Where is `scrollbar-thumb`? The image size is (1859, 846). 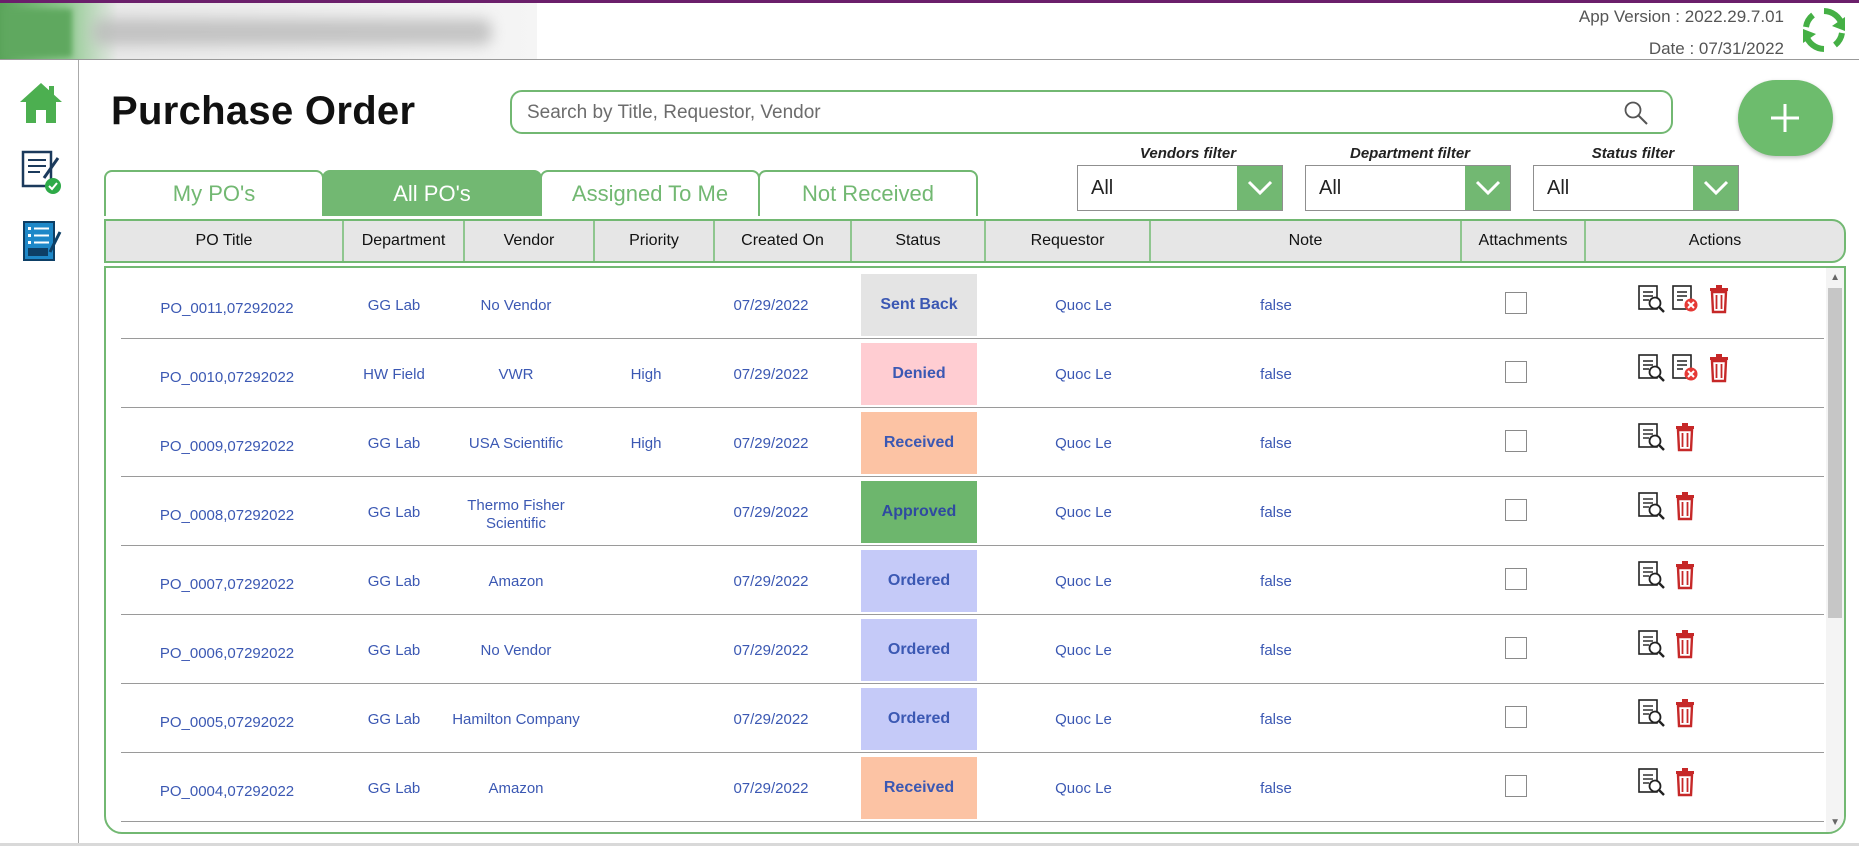 scrollbar-thumb is located at coordinates (1835, 453).